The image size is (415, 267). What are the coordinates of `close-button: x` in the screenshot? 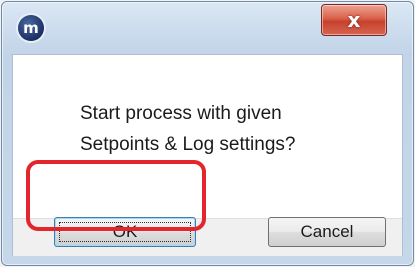 It's located at (354, 20).